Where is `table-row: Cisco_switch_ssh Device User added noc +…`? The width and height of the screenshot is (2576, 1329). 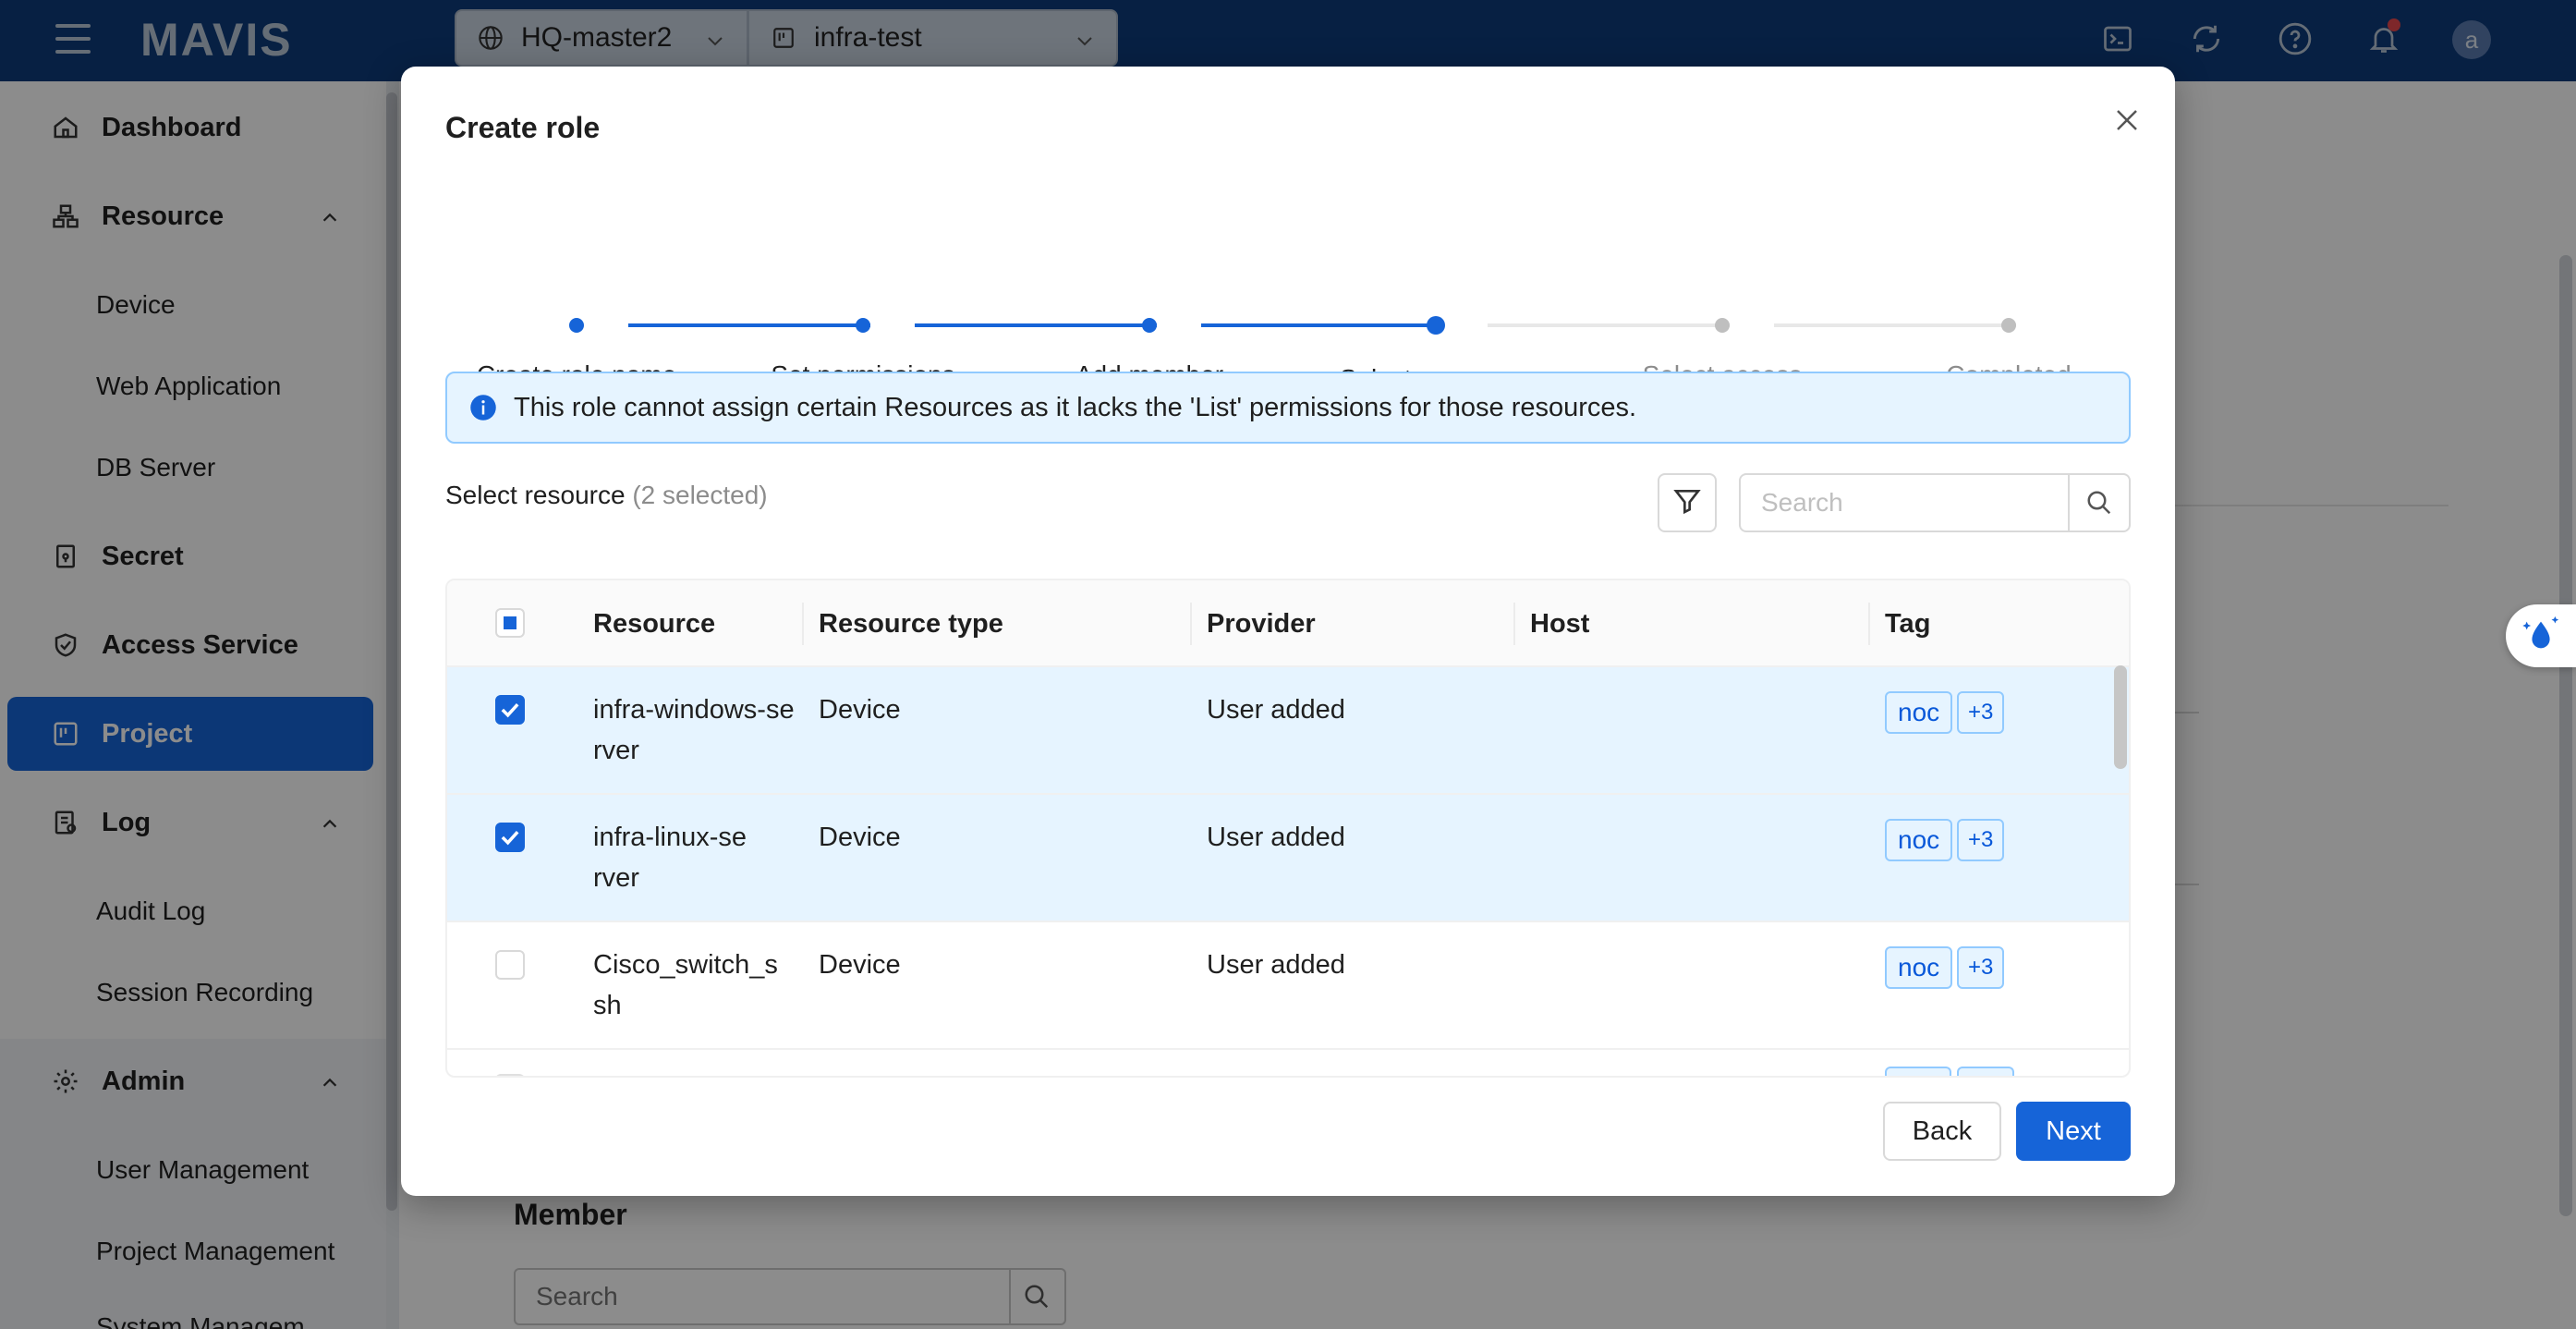
table-row: Cisco_switch_ssh Device User added noc +… is located at coordinates (1288, 986).